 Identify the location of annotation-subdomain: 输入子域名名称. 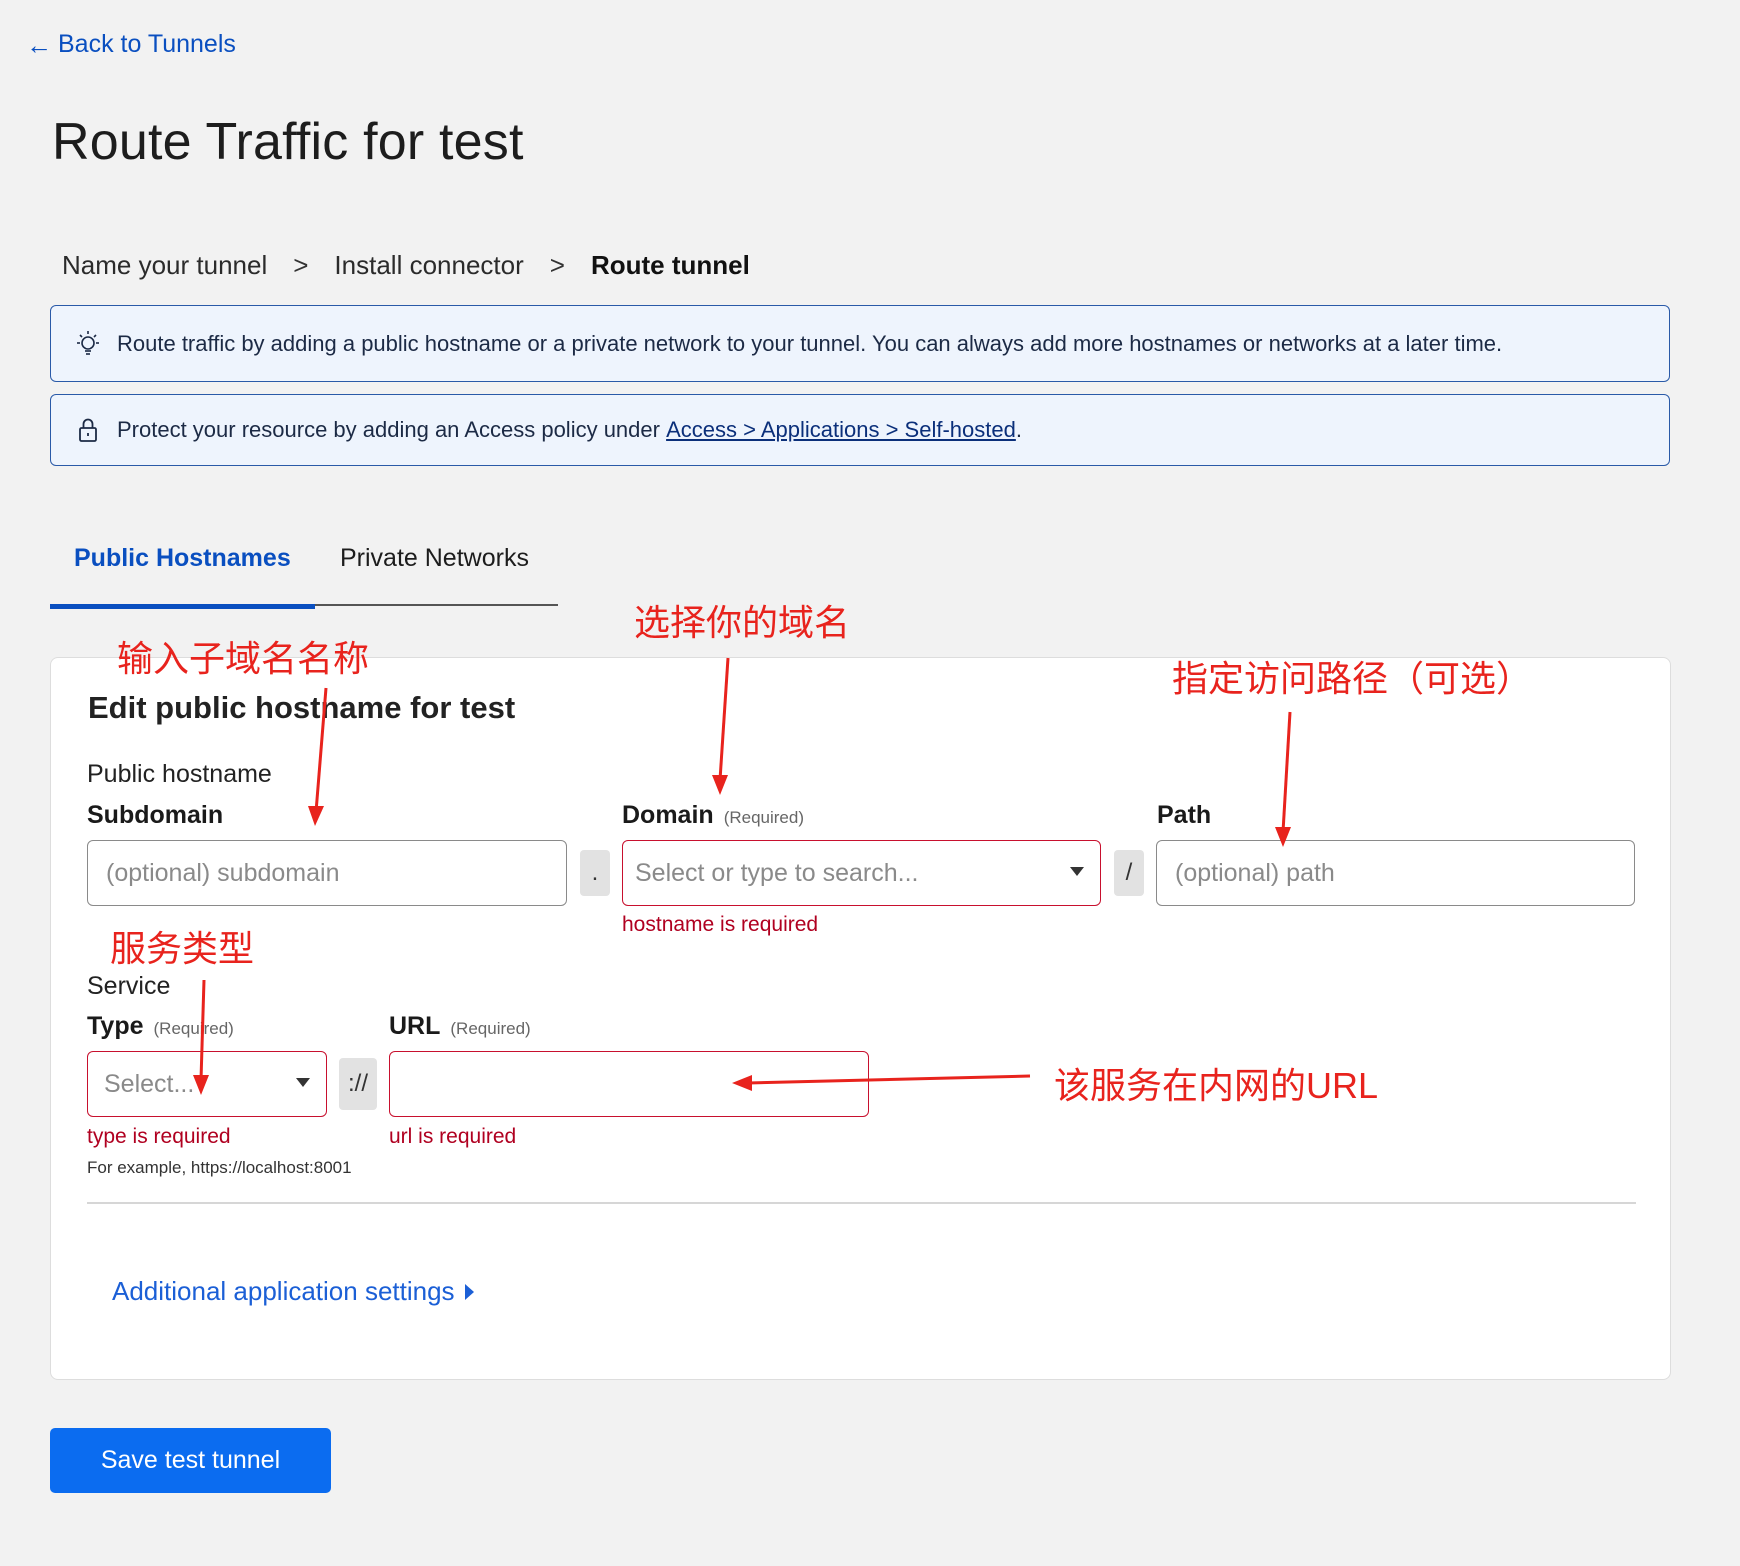
(243, 658).